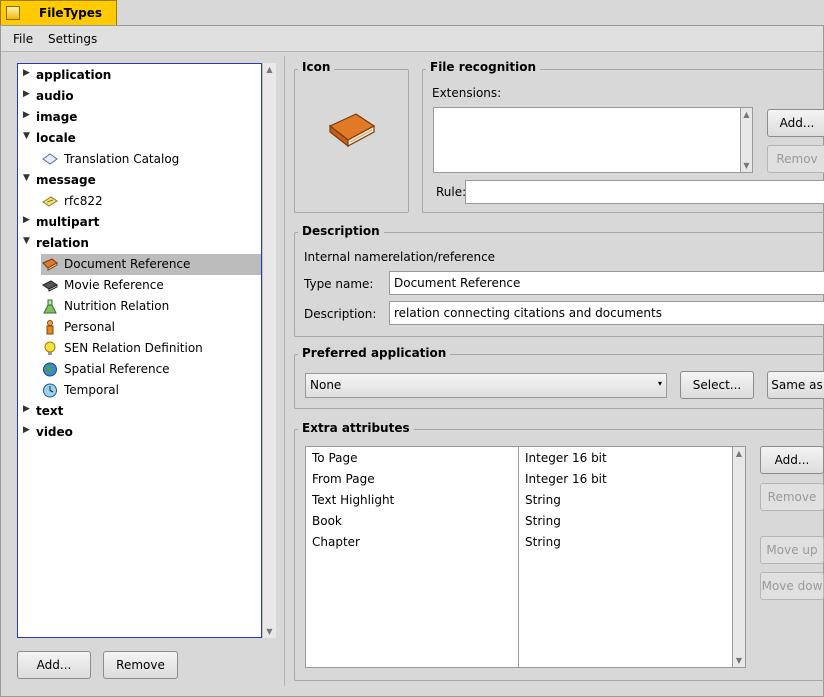 This screenshot has width=824, height=697. I want to click on tree-category-row: ▶ application, so click(139, 75).